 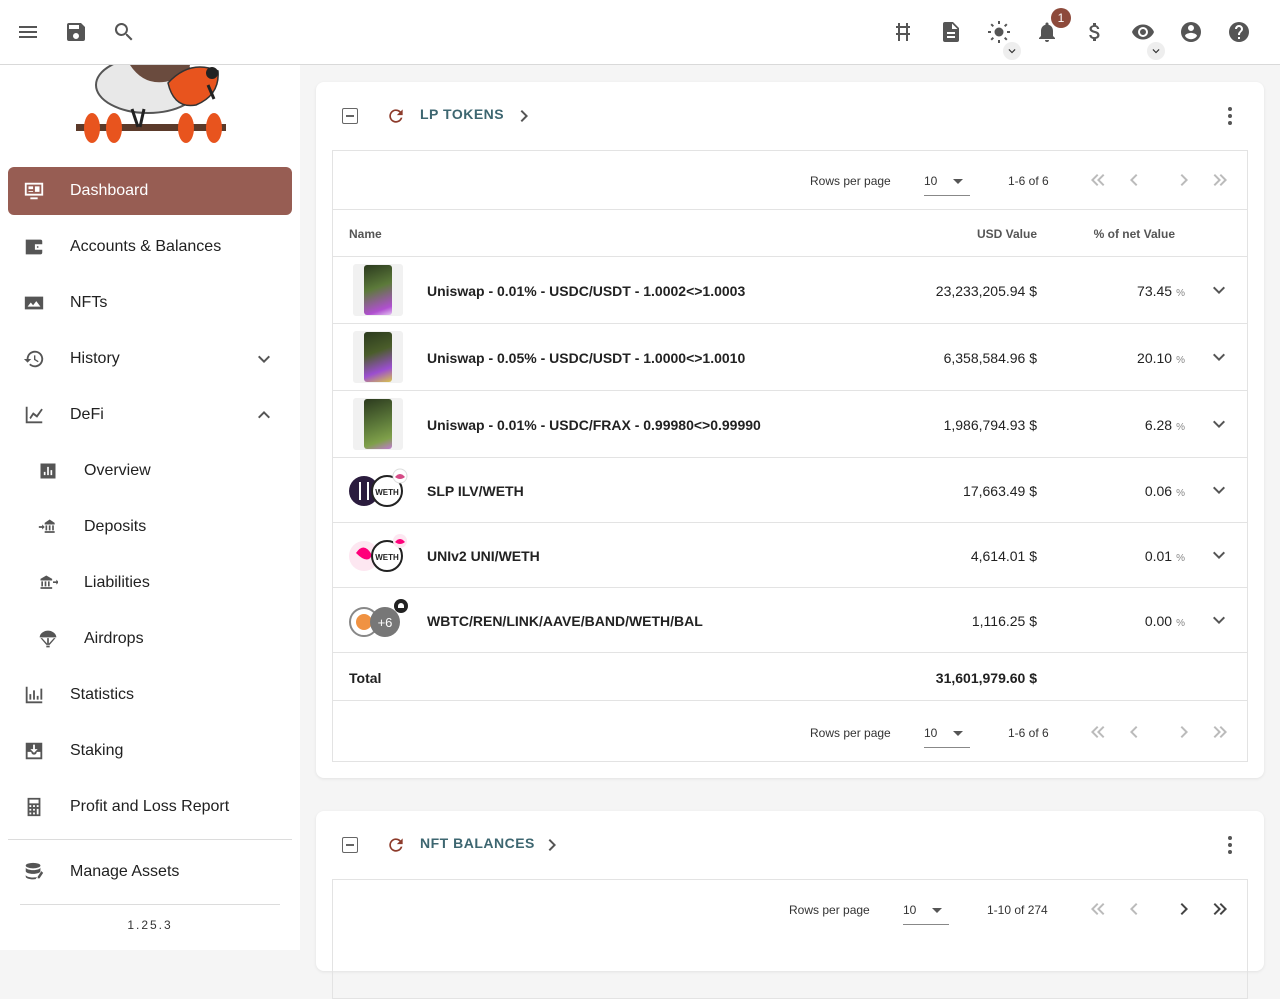 I want to click on rows-per-page-value: 10, so click(x=910, y=910).